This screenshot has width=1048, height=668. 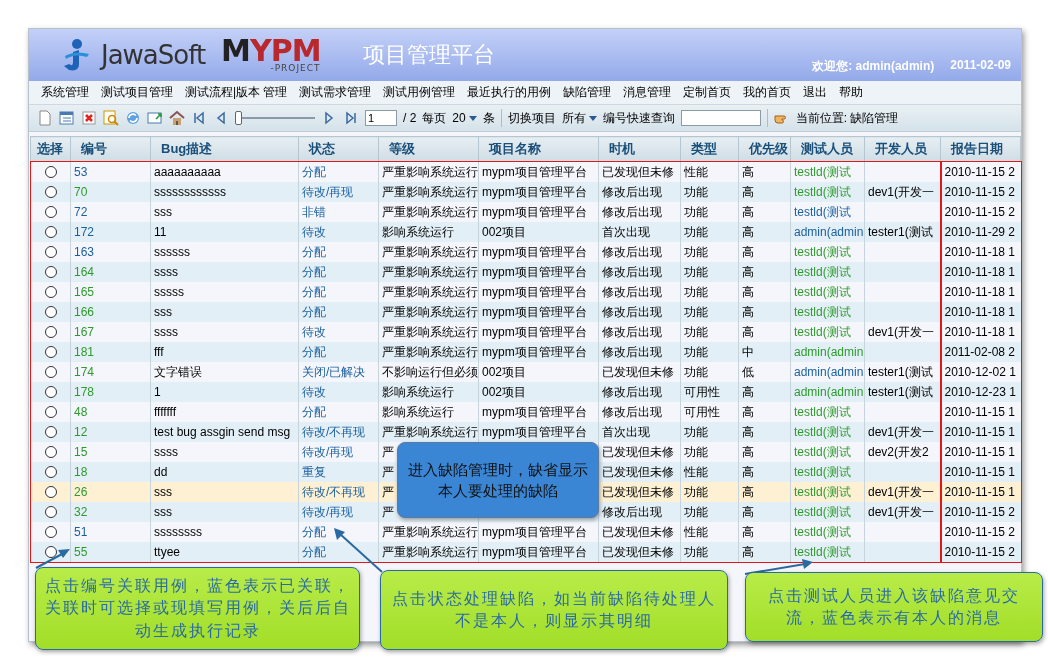 What do you see at coordinates (65, 92) in the screenshot?
I see `menu-item: 系统管理` at bounding box center [65, 92].